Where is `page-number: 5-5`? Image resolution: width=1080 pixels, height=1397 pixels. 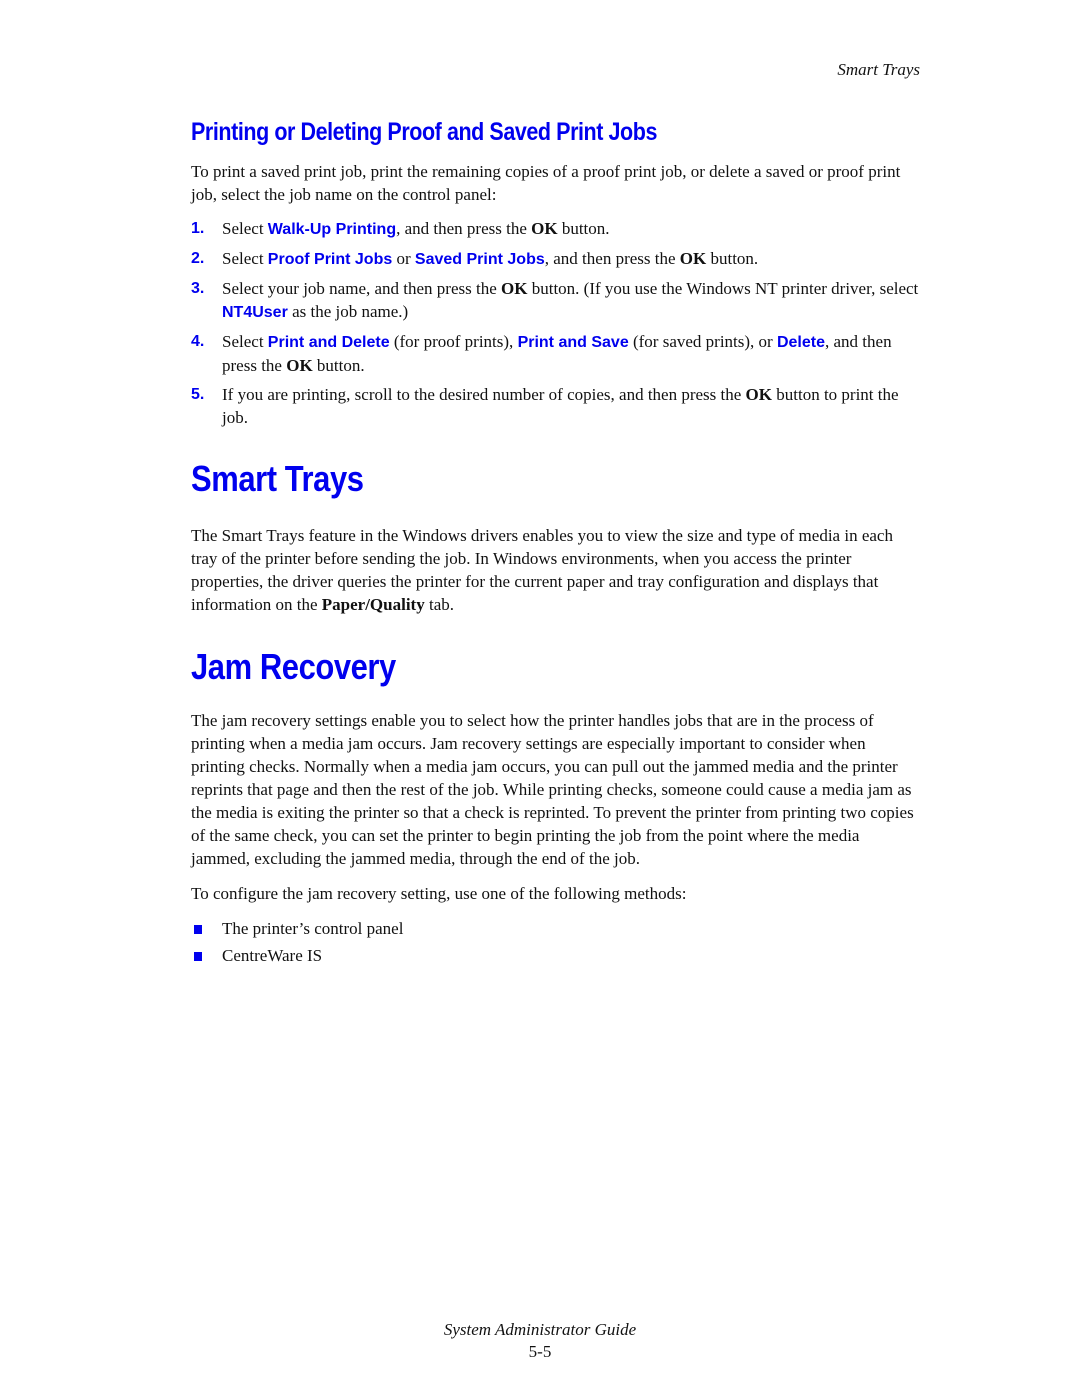
page-number: 5-5 is located at coordinates (540, 1351).